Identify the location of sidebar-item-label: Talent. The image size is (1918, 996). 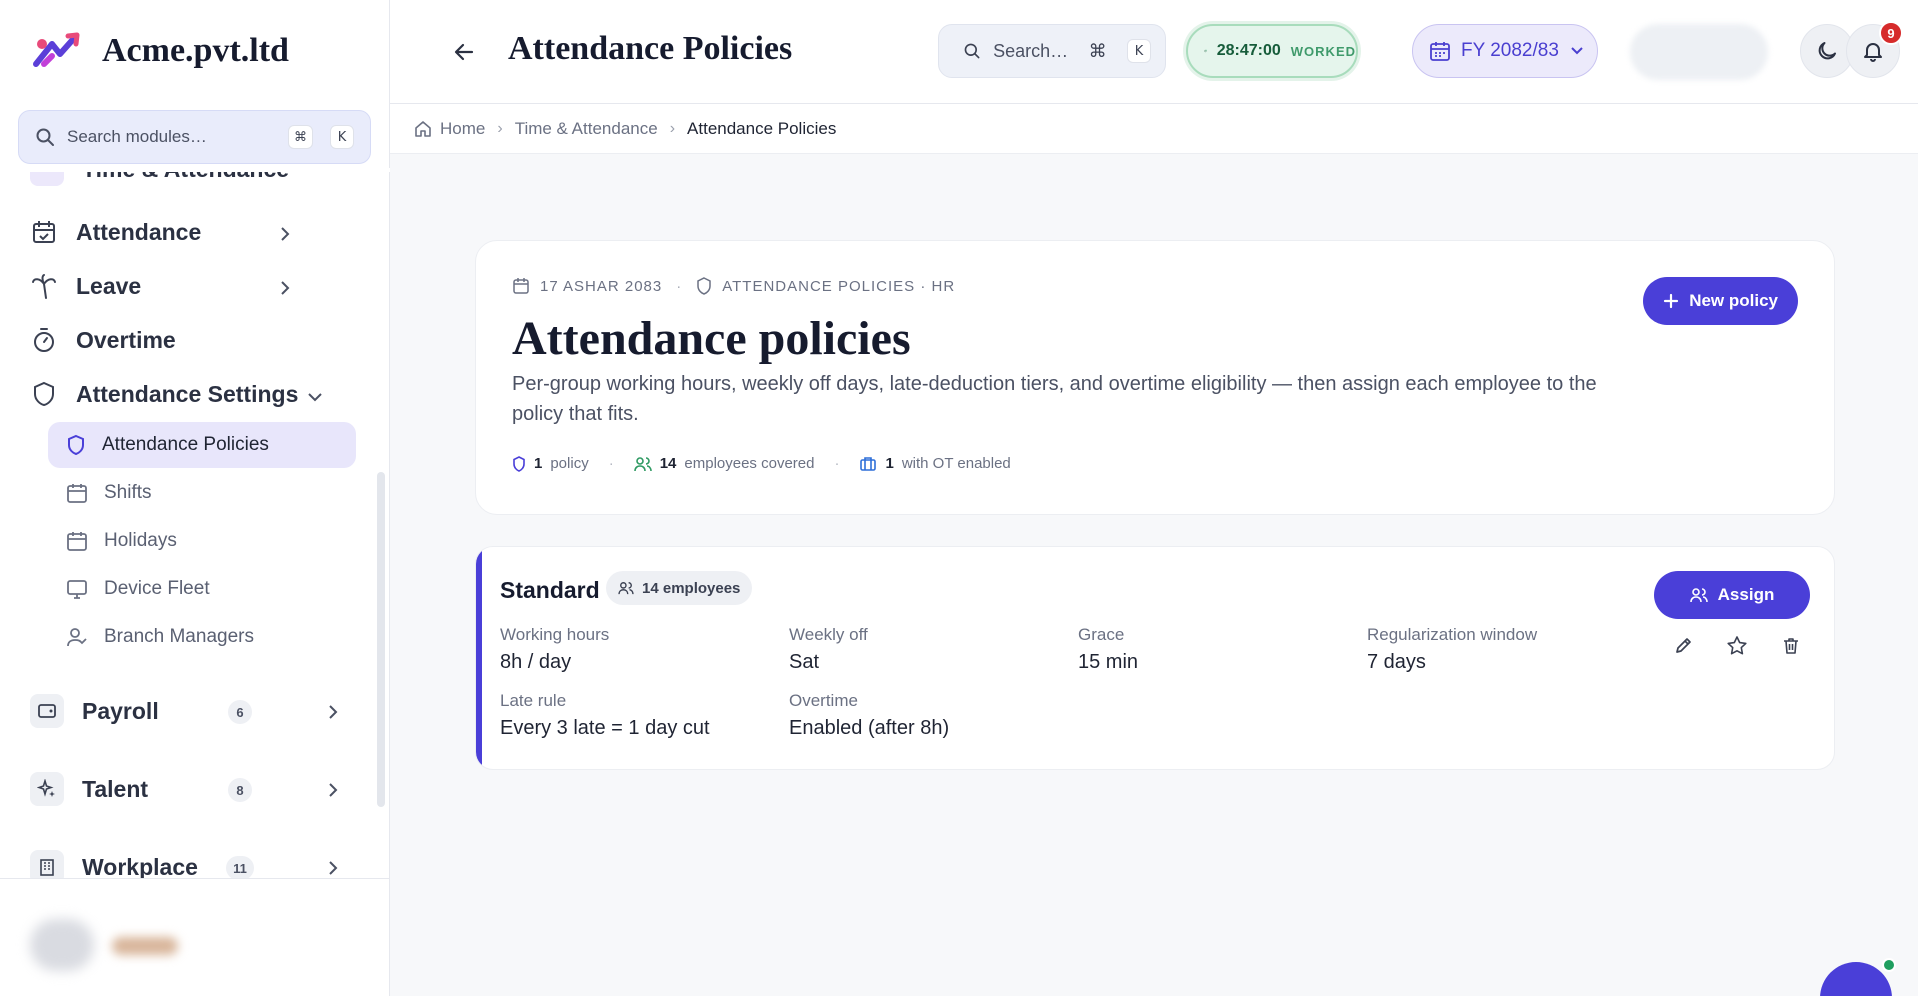
(115, 788).